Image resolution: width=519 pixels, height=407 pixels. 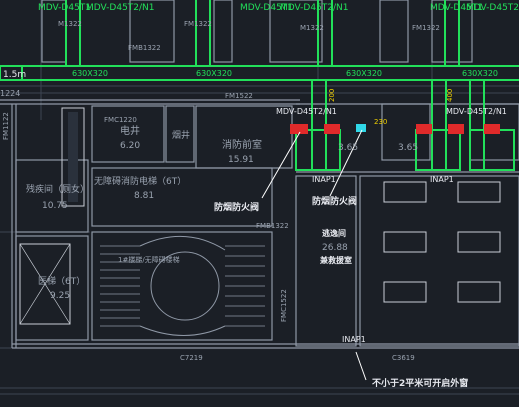 What do you see at coordinates (130, 130) in the screenshot?
I see `elec-name: 电井` at bounding box center [130, 130].